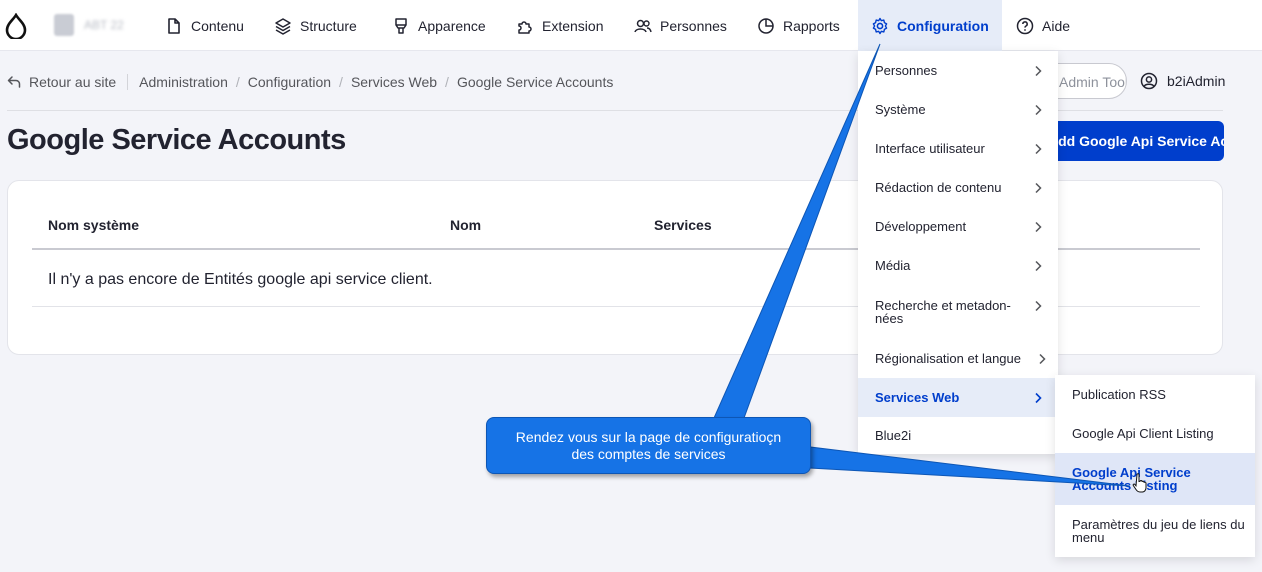 Image resolution: width=1262 pixels, height=572 pixels. Describe the element at coordinates (900, 109) in the screenshot. I see `menu-item-label: Système` at that location.